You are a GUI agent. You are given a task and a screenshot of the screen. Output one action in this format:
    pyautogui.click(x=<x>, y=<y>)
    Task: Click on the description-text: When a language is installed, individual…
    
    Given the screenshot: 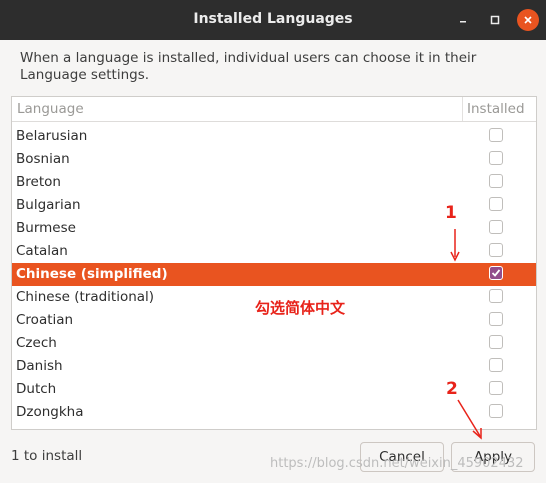 What is the action you would take?
    pyautogui.click(x=248, y=66)
    